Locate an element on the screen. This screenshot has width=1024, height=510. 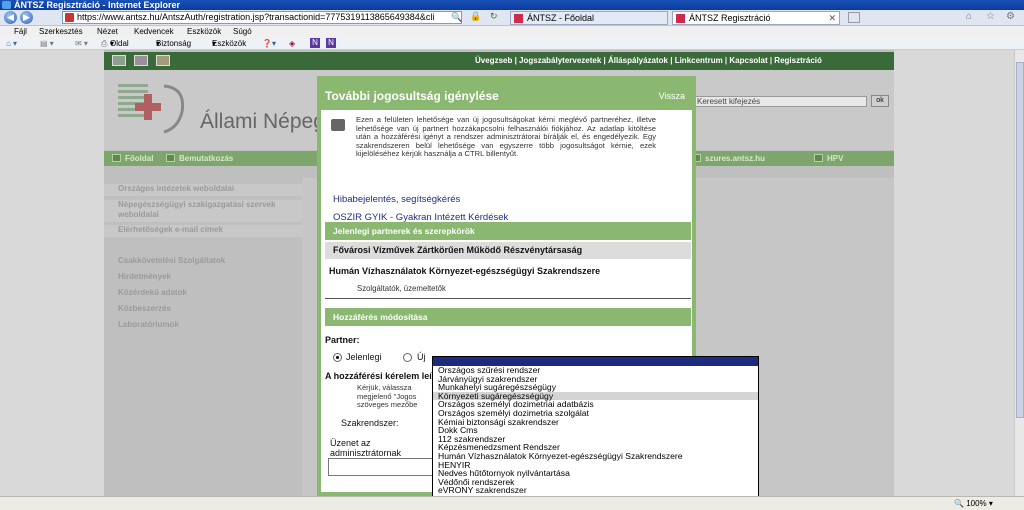
page-menu: Oldal ▾ is located at coordinates (119, 43).